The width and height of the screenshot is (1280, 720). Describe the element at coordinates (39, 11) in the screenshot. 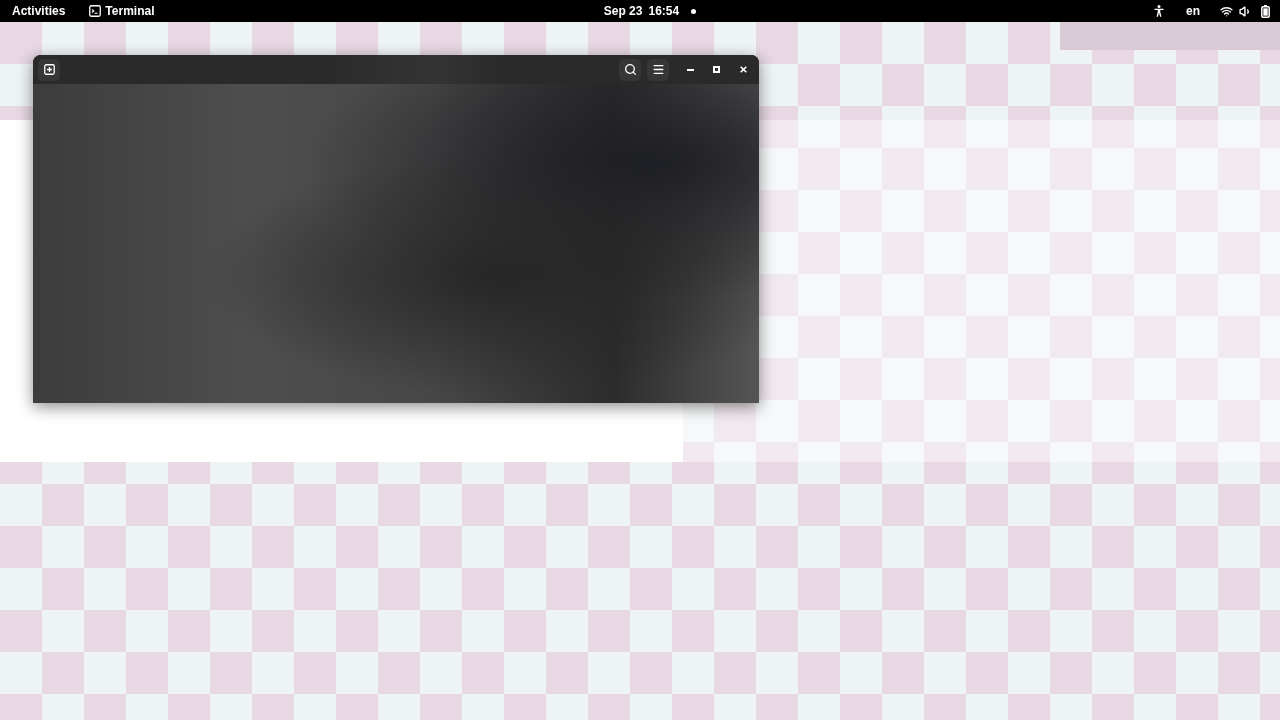

I see `activities-button: Activities` at that location.